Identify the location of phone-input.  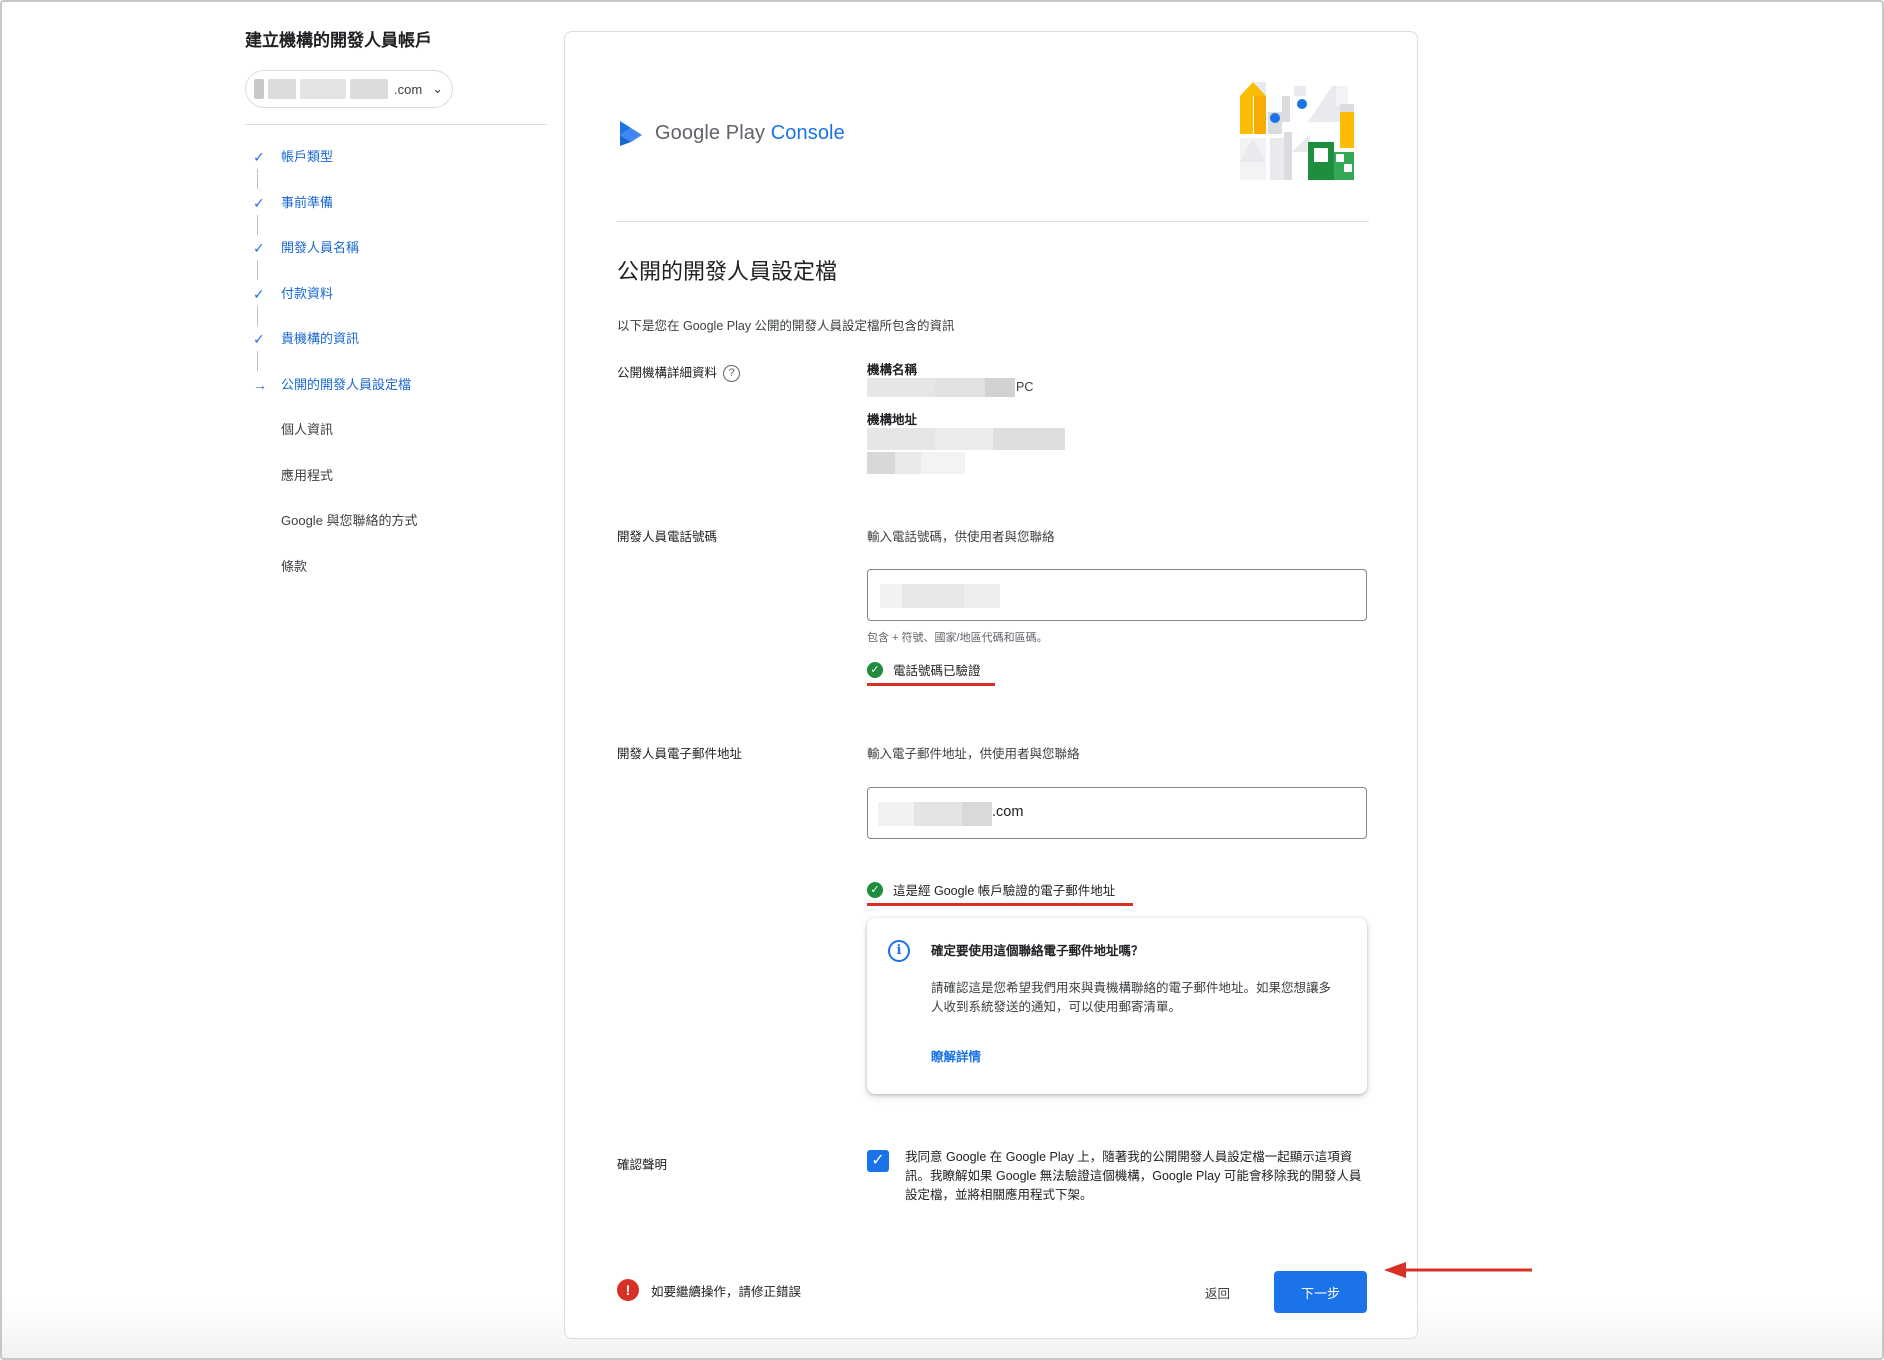
(1117, 595).